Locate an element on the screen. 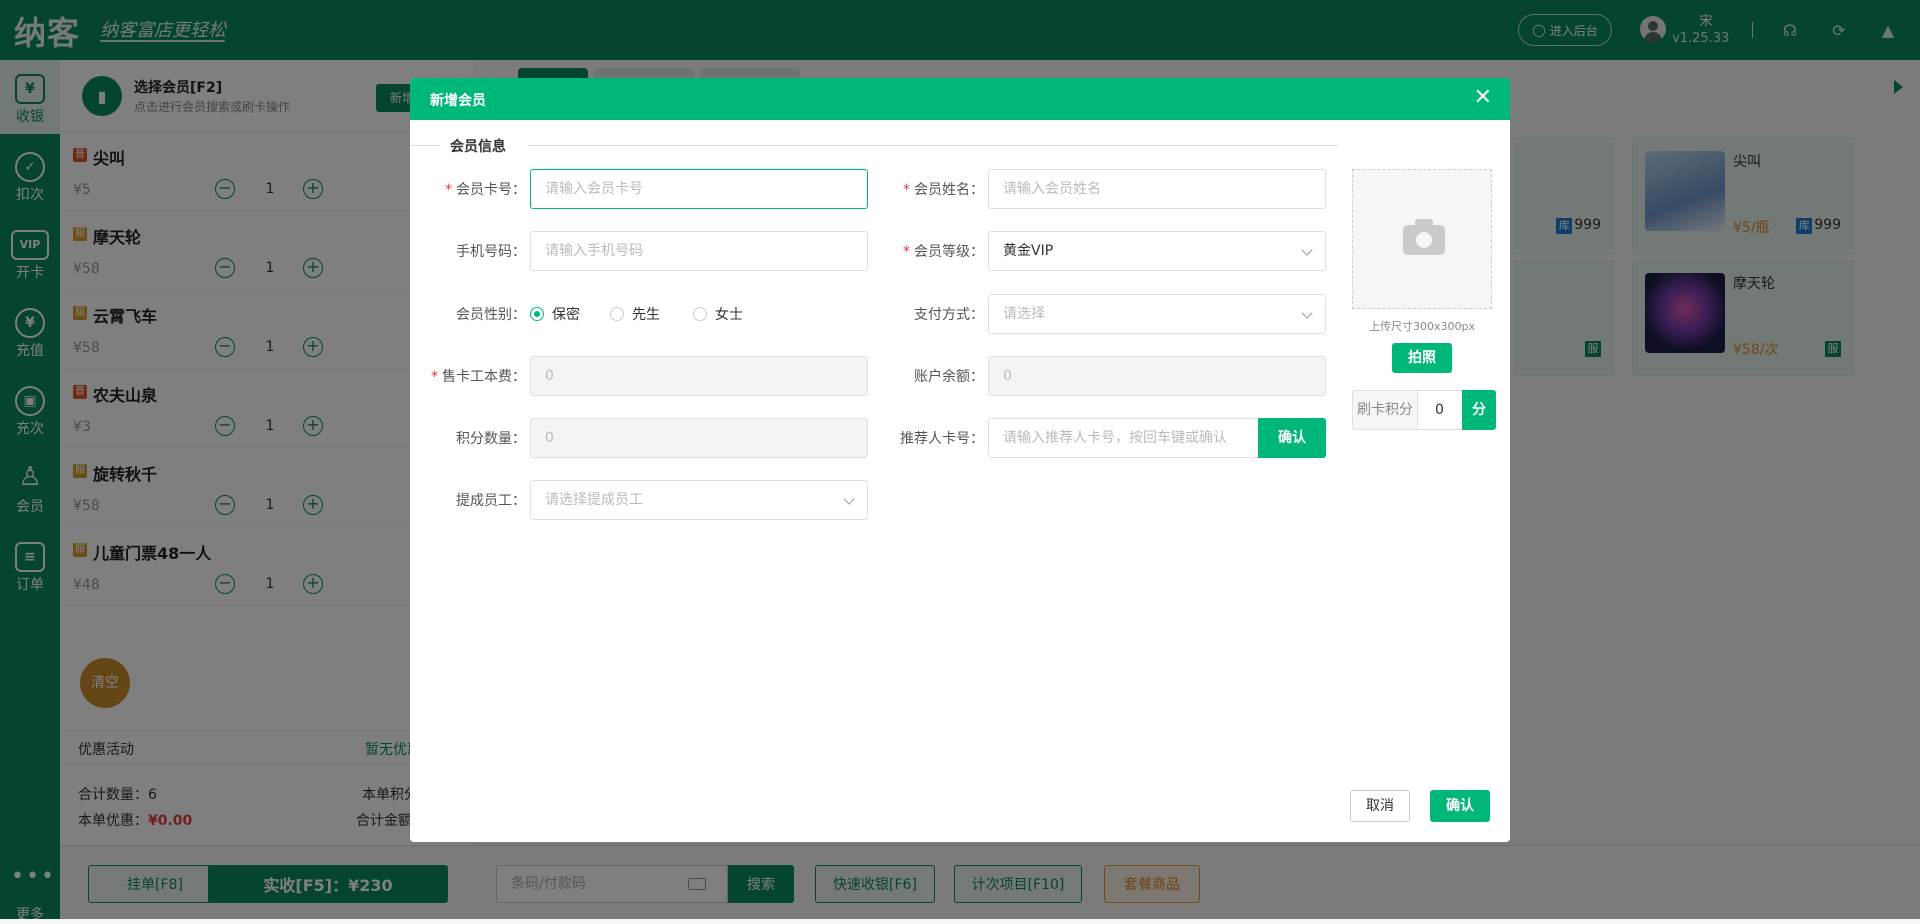  gender-option-male: 先生 is located at coordinates (635, 314).